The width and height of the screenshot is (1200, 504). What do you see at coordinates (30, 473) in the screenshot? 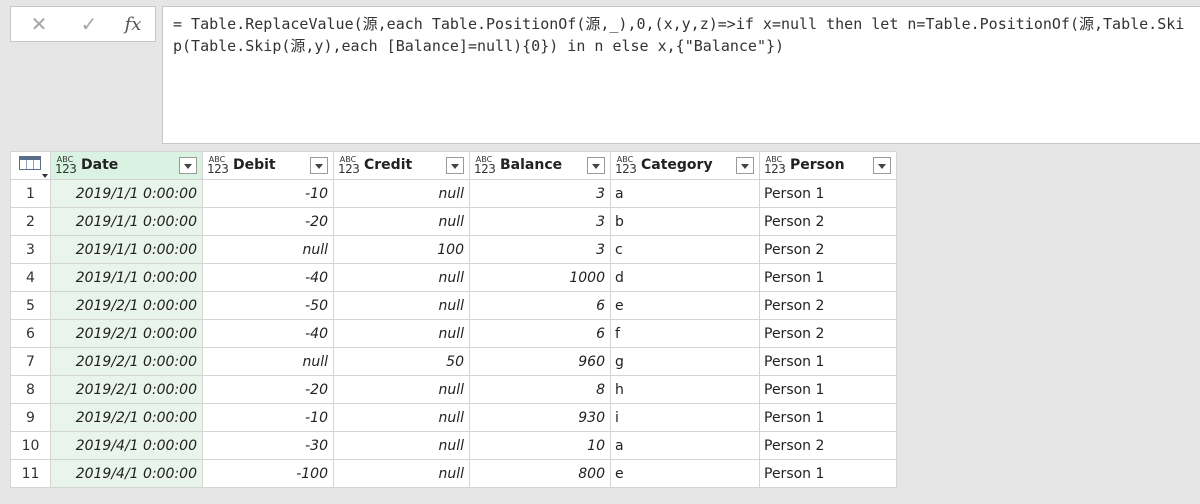
I see `cell-row-number: 11` at bounding box center [30, 473].